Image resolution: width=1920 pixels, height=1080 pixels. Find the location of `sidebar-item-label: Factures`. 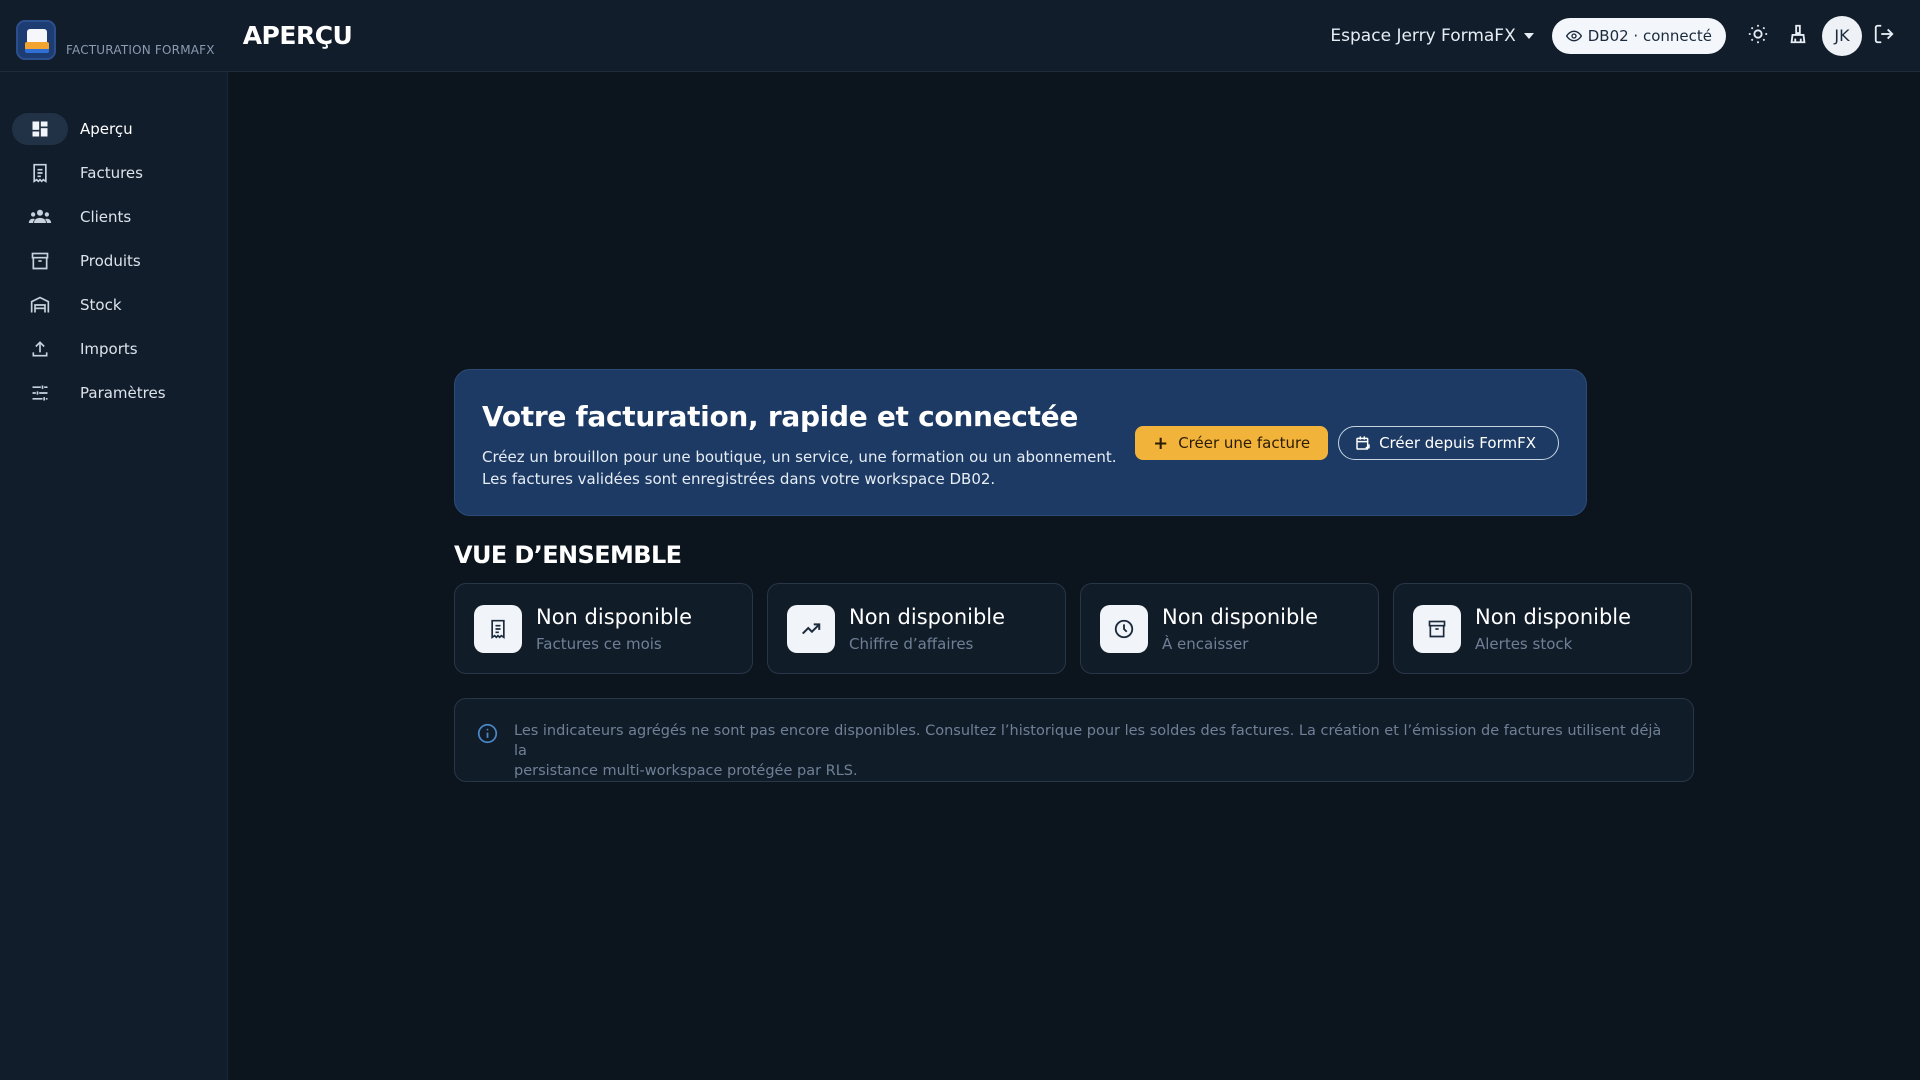

sidebar-item-label: Factures is located at coordinates (111, 173).